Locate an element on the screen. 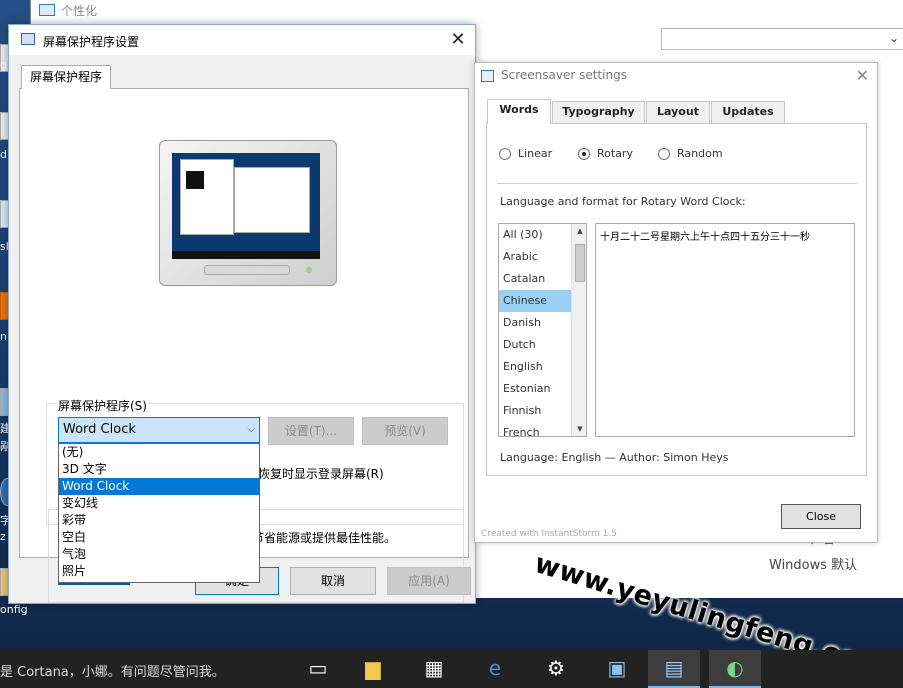  clock-text-field: 十月二十二号星期六上午十点四十五分三十一秒 is located at coordinates (725, 330).